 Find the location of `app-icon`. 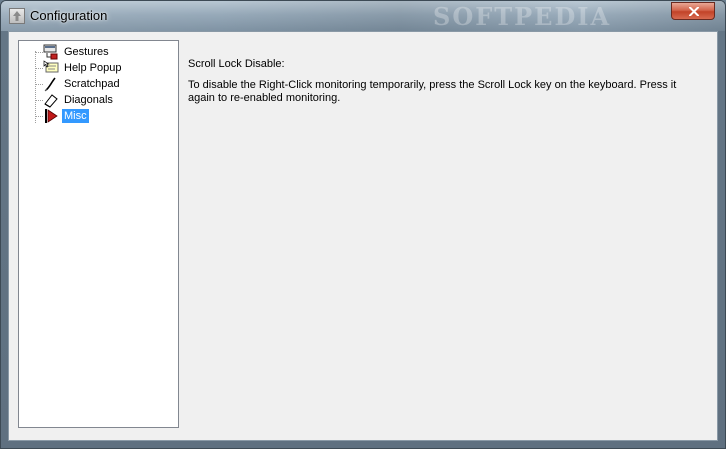

app-icon is located at coordinates (17, 16).